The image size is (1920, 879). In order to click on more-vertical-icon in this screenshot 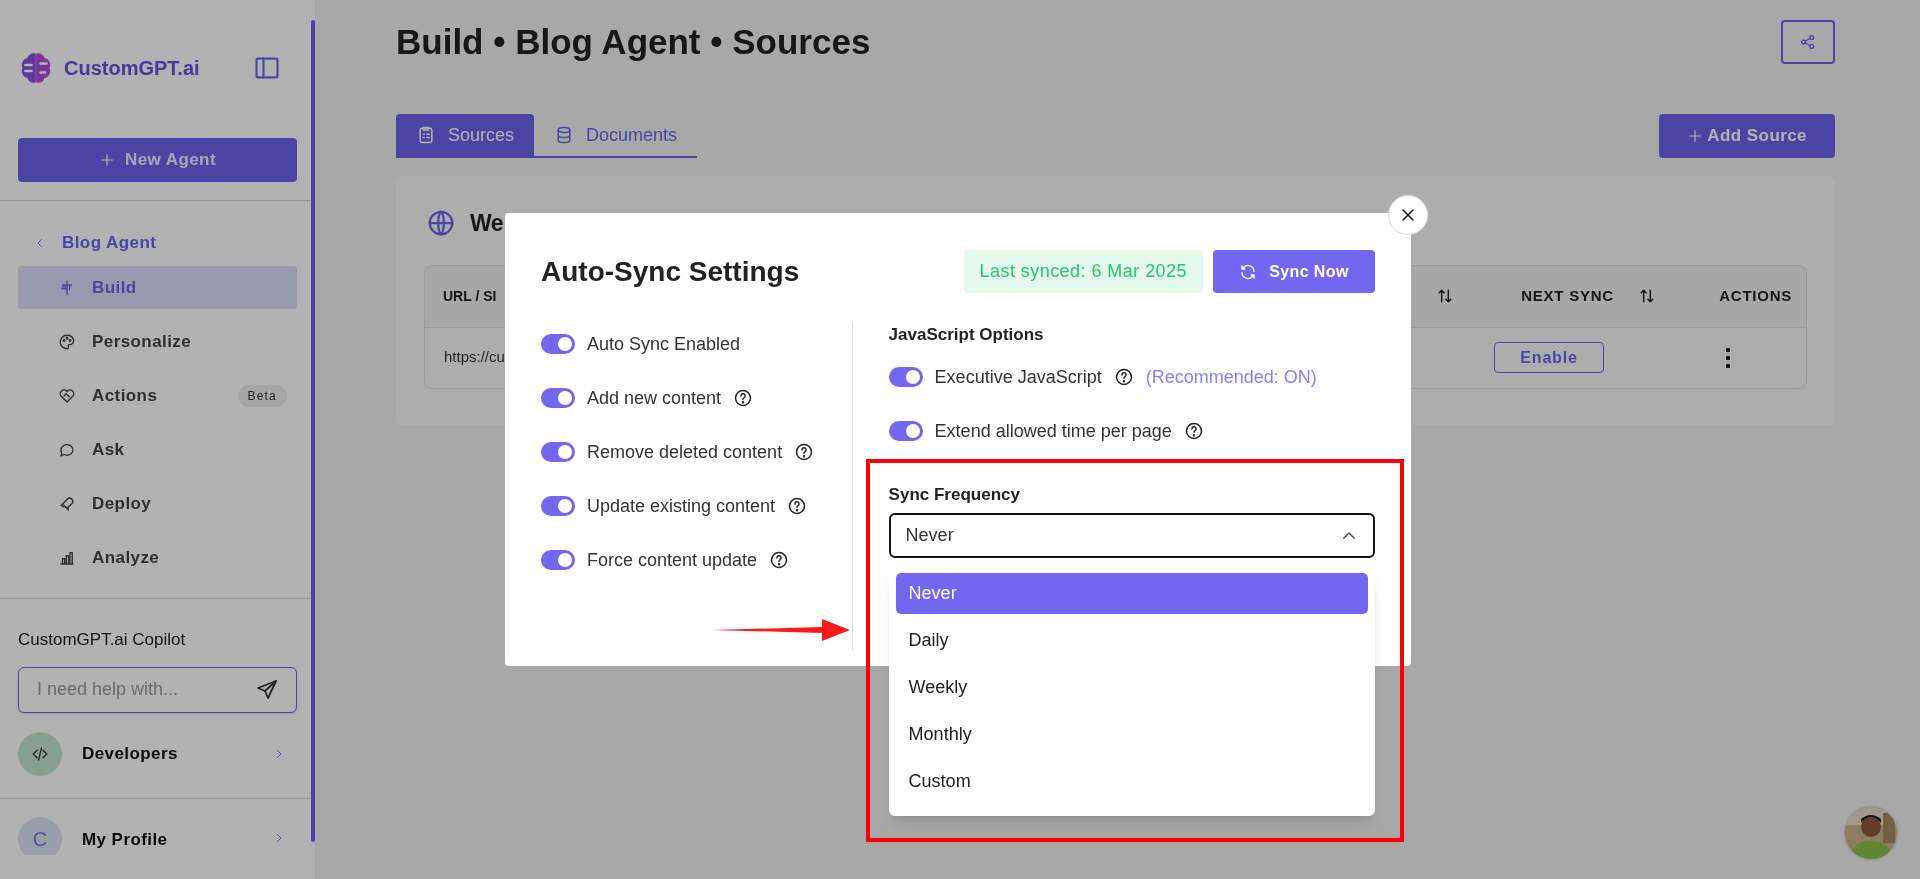, I will do `click(1728, 357)`.